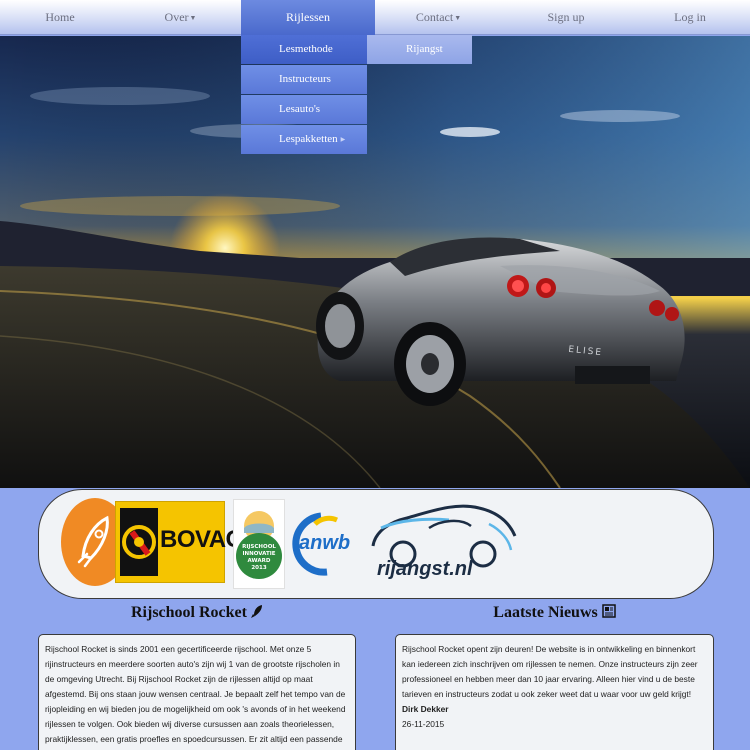 This screenshot has height=750, width=750. I want to click on dropdown-item-lesmethode: Lesmethode, so click(304, 49).